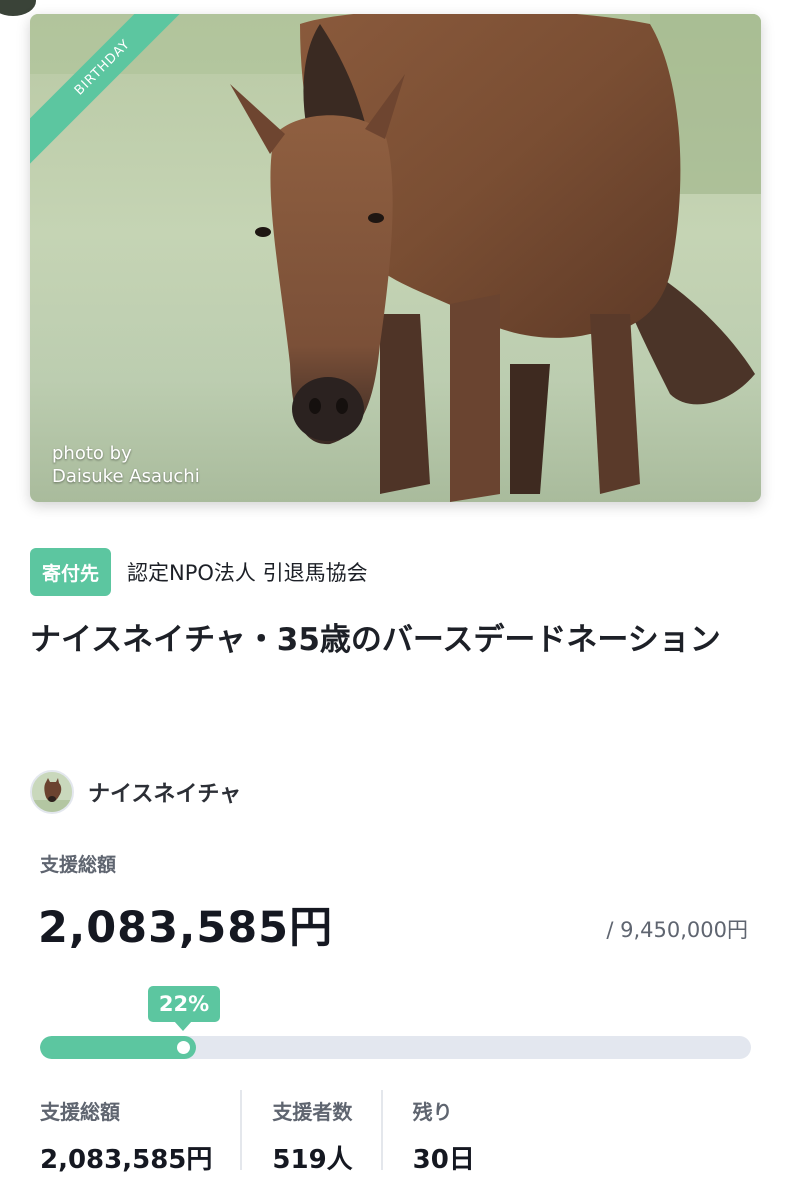 This screenshot has height=1200, width=791. I want to click on avatar, so click(52, 792).